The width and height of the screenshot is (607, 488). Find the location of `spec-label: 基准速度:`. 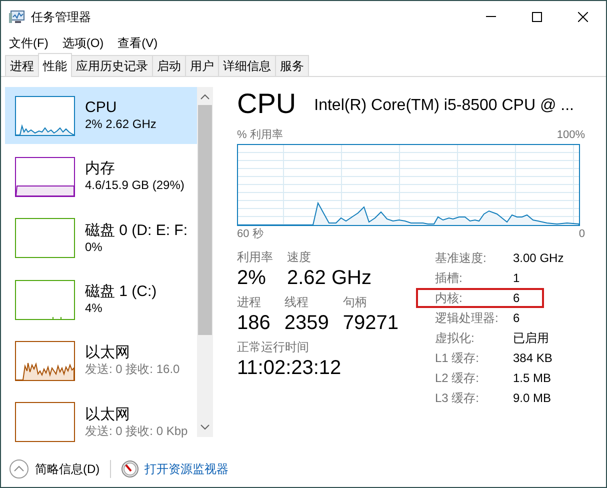

spec-label: 基准速度: is located at coordinates (461, 258).